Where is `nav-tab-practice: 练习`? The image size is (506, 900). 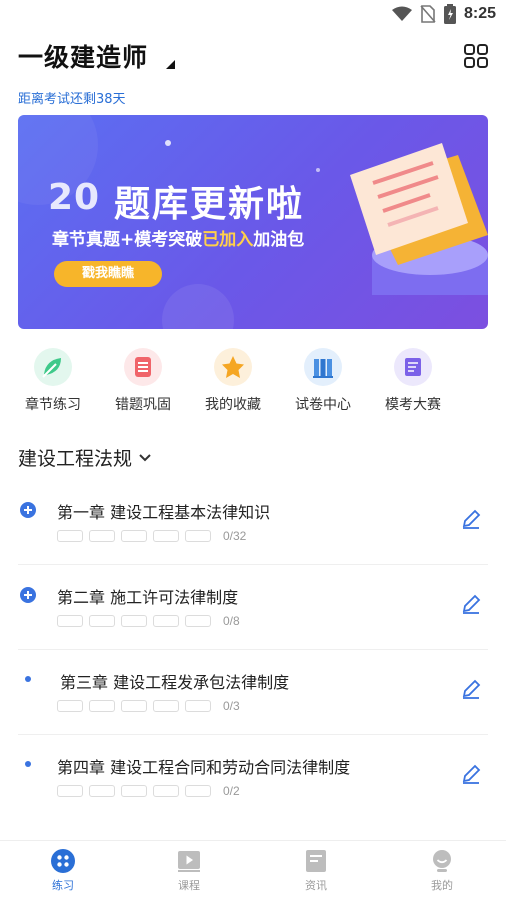 nav-tab-practice: 练习 is located at coordinates (63, 871).